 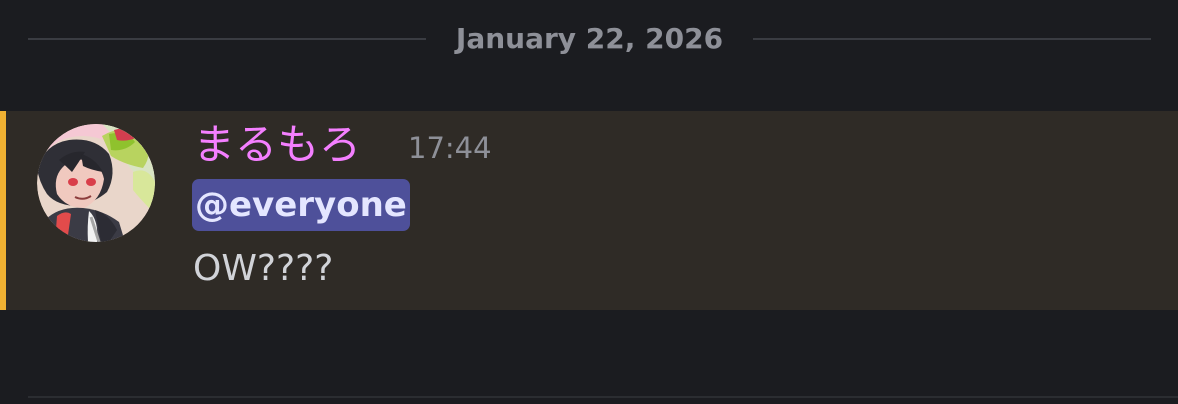 I want to click on date-divider: January 22, 2026, so click(x=589, y=39).